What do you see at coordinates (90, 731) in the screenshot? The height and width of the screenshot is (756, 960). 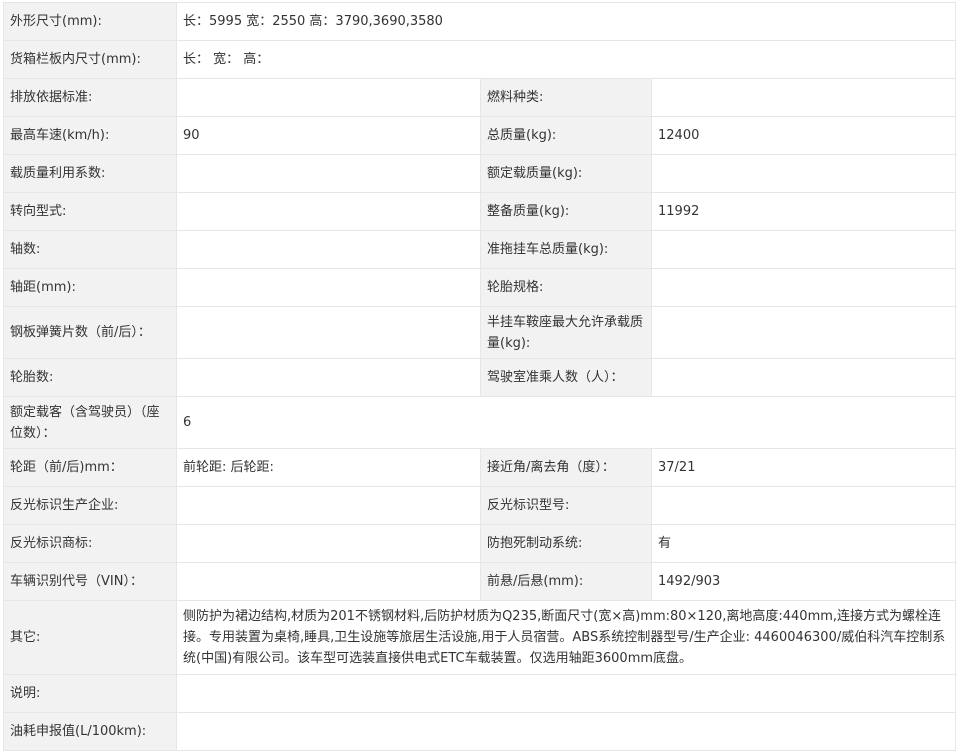 I see `spec-label: 油耗申报值(L/100km):` at bounding box center [90, 731].